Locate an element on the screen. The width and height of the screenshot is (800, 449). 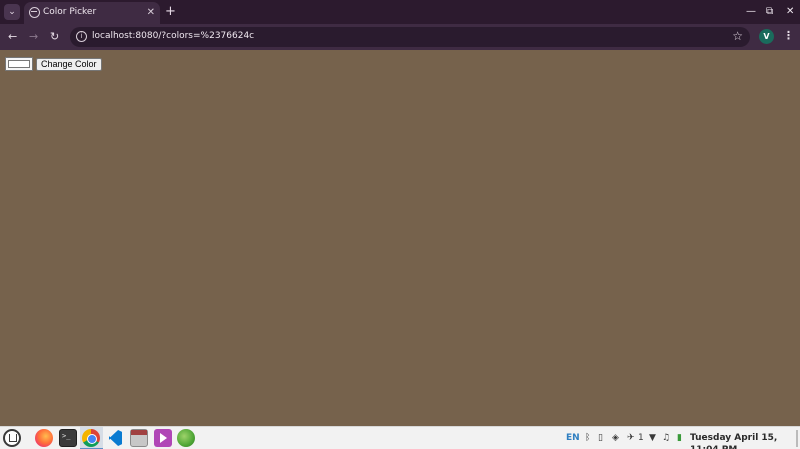
color-swatch is located at coordinates (19, 64).